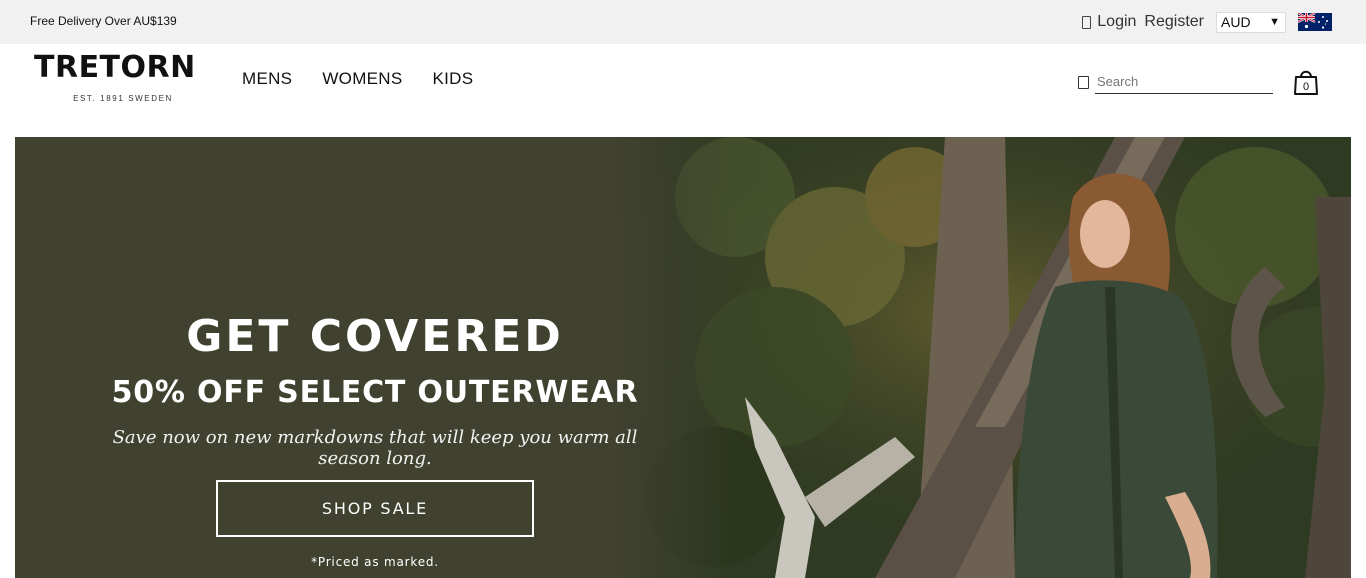 This screenshot has height=578, width=1366. Describe the element at coordinates (103, 21) in the screenshot. I see `free-delivery-banner: Free Delivery Over AU$139` at that location.